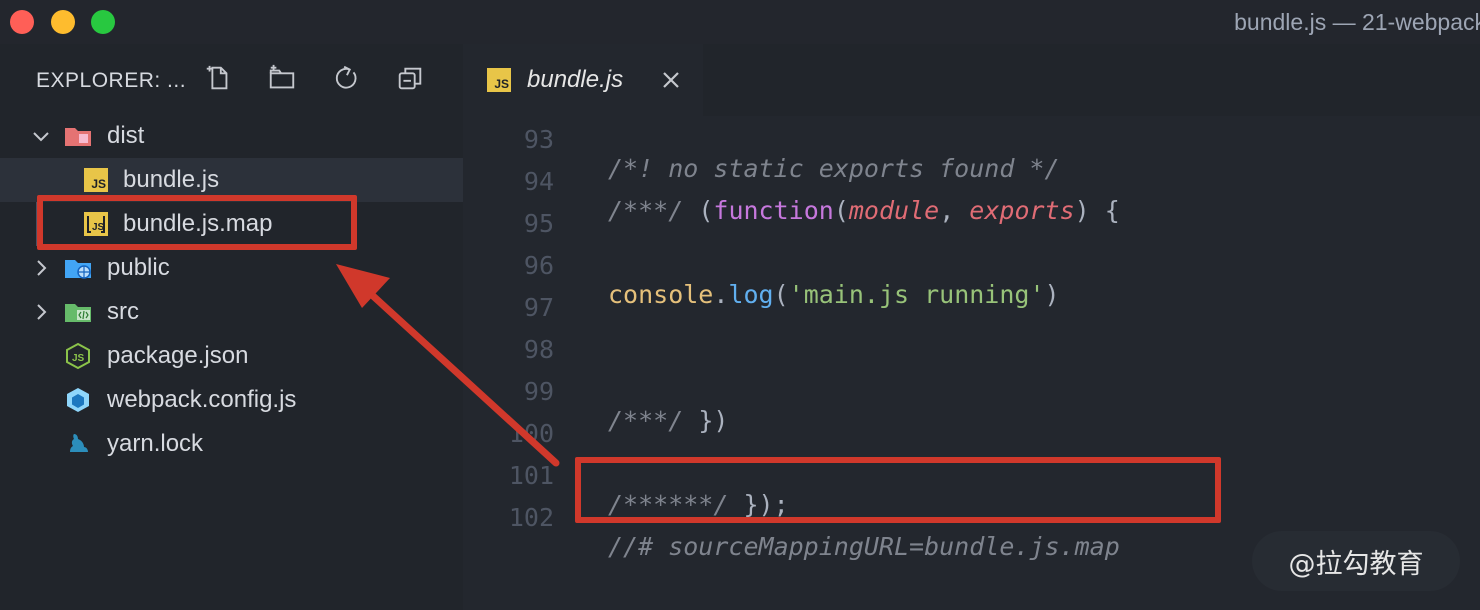 Image resolution: width=1480 pixels, height=610 pixels. I want to click on tree-item-bundle-js-map: JS bundle.js.map, so click(231, 224).